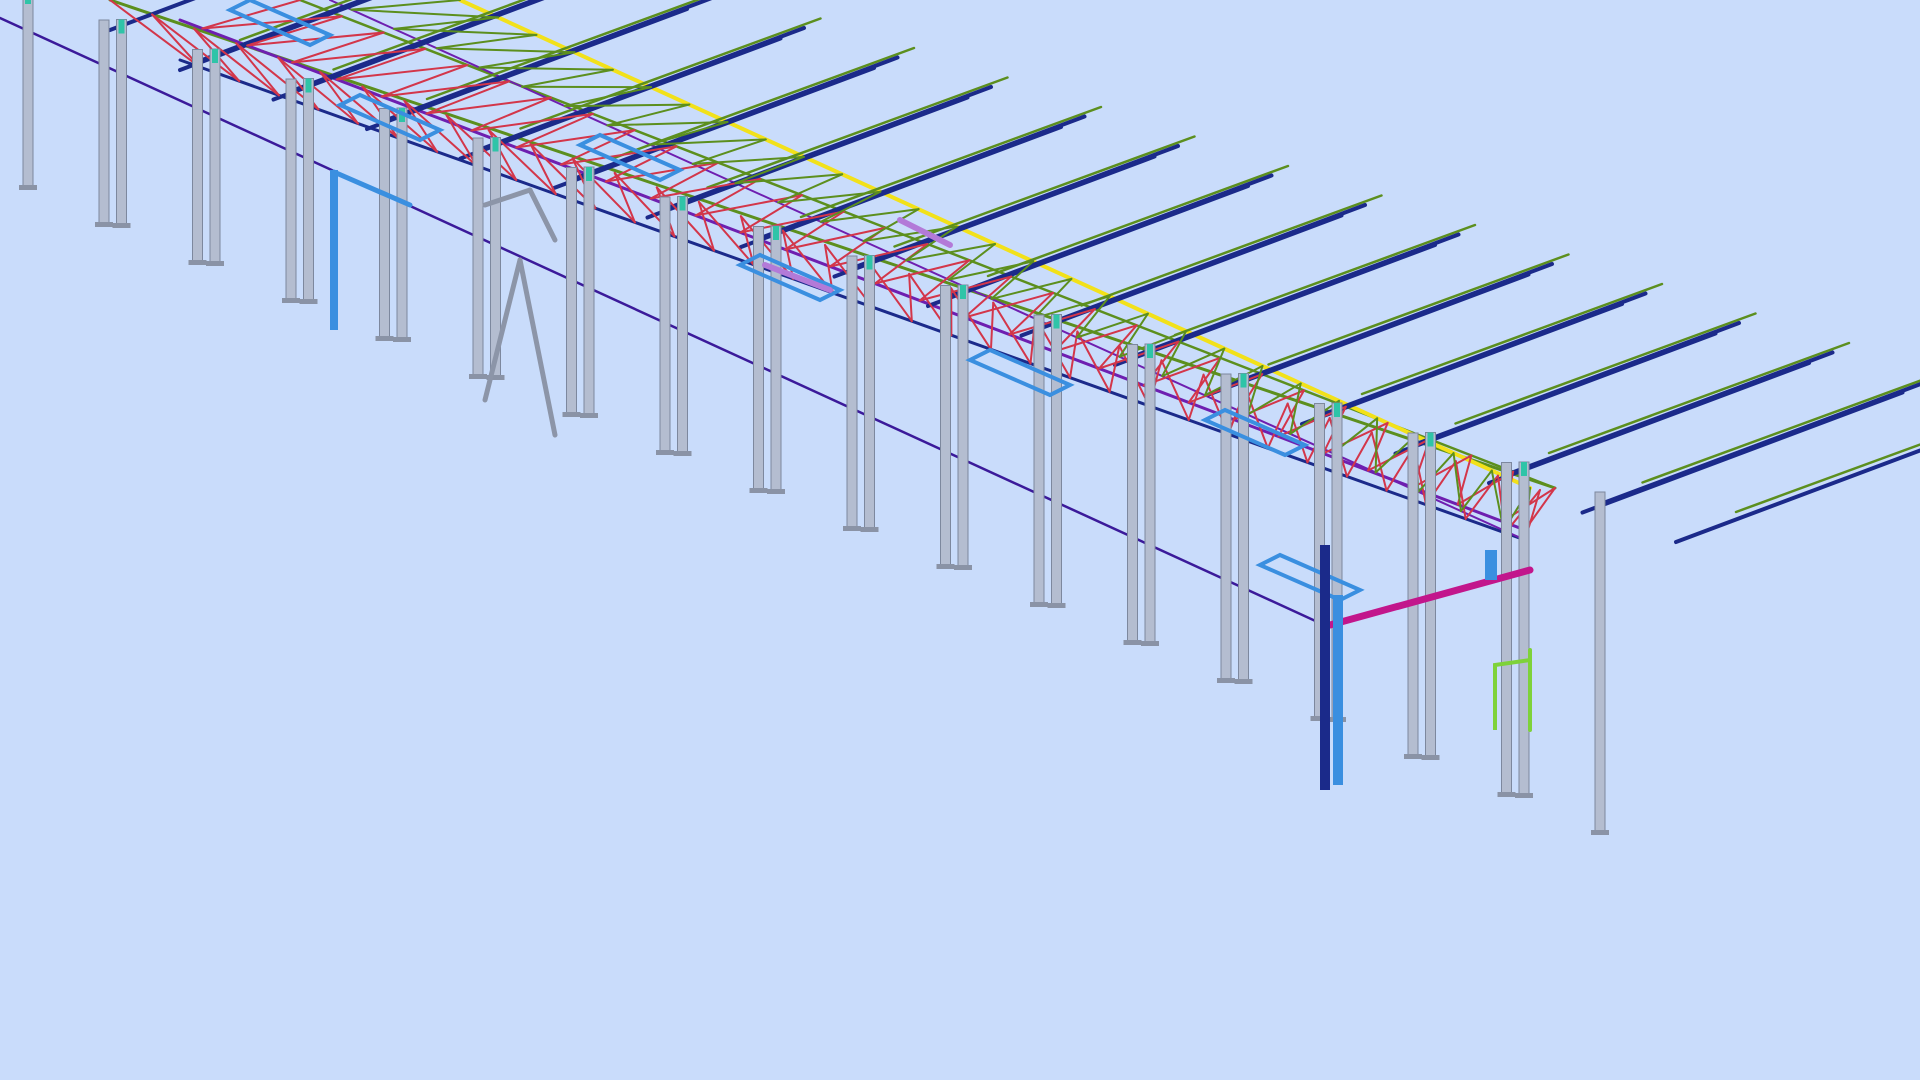  Describe the element at coordinates (1325, 667) in the screenshot. I see `end-column-blue` at that location.